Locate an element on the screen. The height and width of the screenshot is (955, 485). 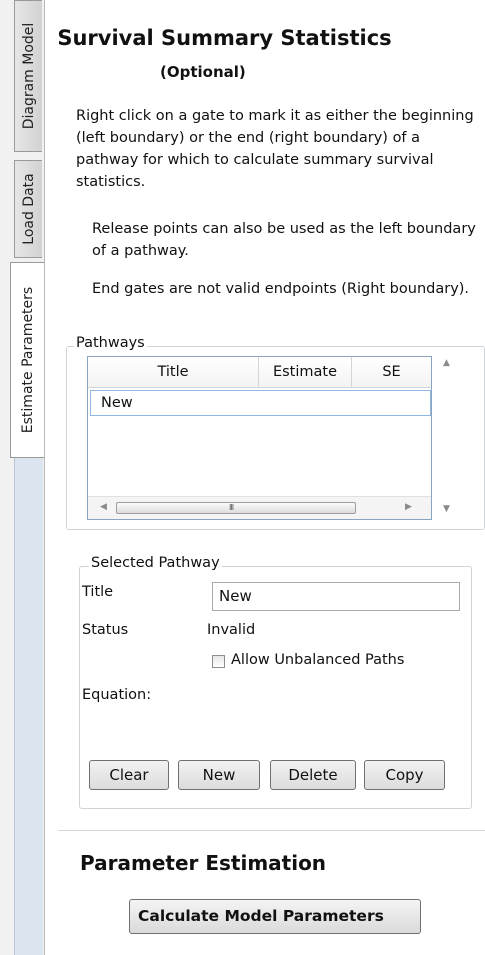
page-subtitle: (Optional) is located at coordinates (203, 72).